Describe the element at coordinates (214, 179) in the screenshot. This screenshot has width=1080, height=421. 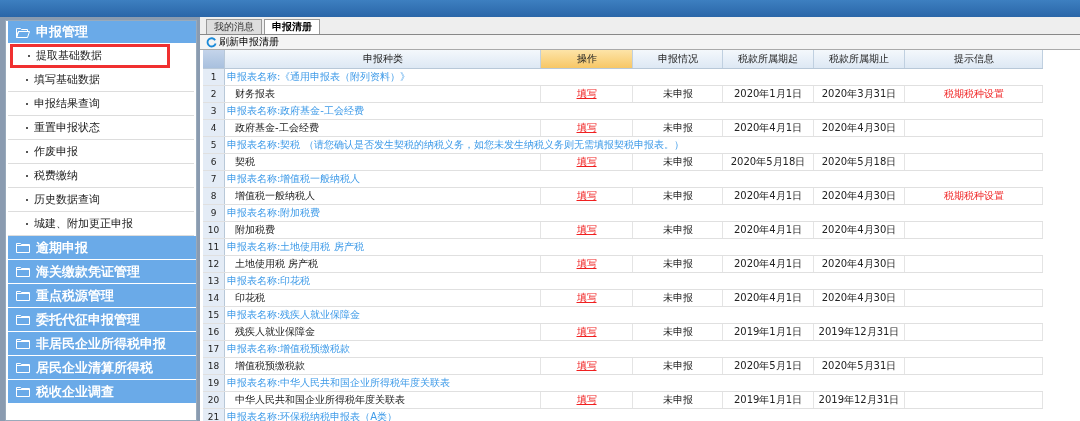
I see `row-number: 7` at that location.